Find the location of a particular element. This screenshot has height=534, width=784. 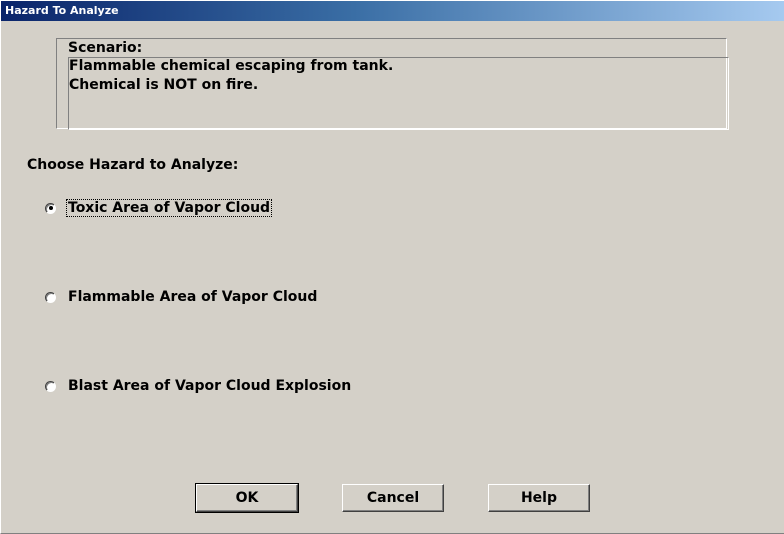

scenario-line-2: Chemical is NOT on fire. is located at coordinates (164, 85).